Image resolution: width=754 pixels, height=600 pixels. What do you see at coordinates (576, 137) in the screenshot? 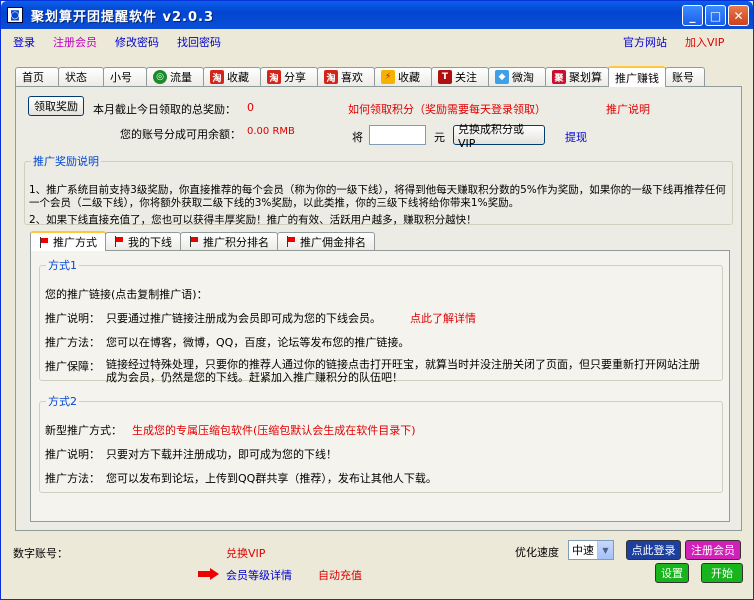
I see `withdraw-link: 提现` at bounding box center [576, 137].